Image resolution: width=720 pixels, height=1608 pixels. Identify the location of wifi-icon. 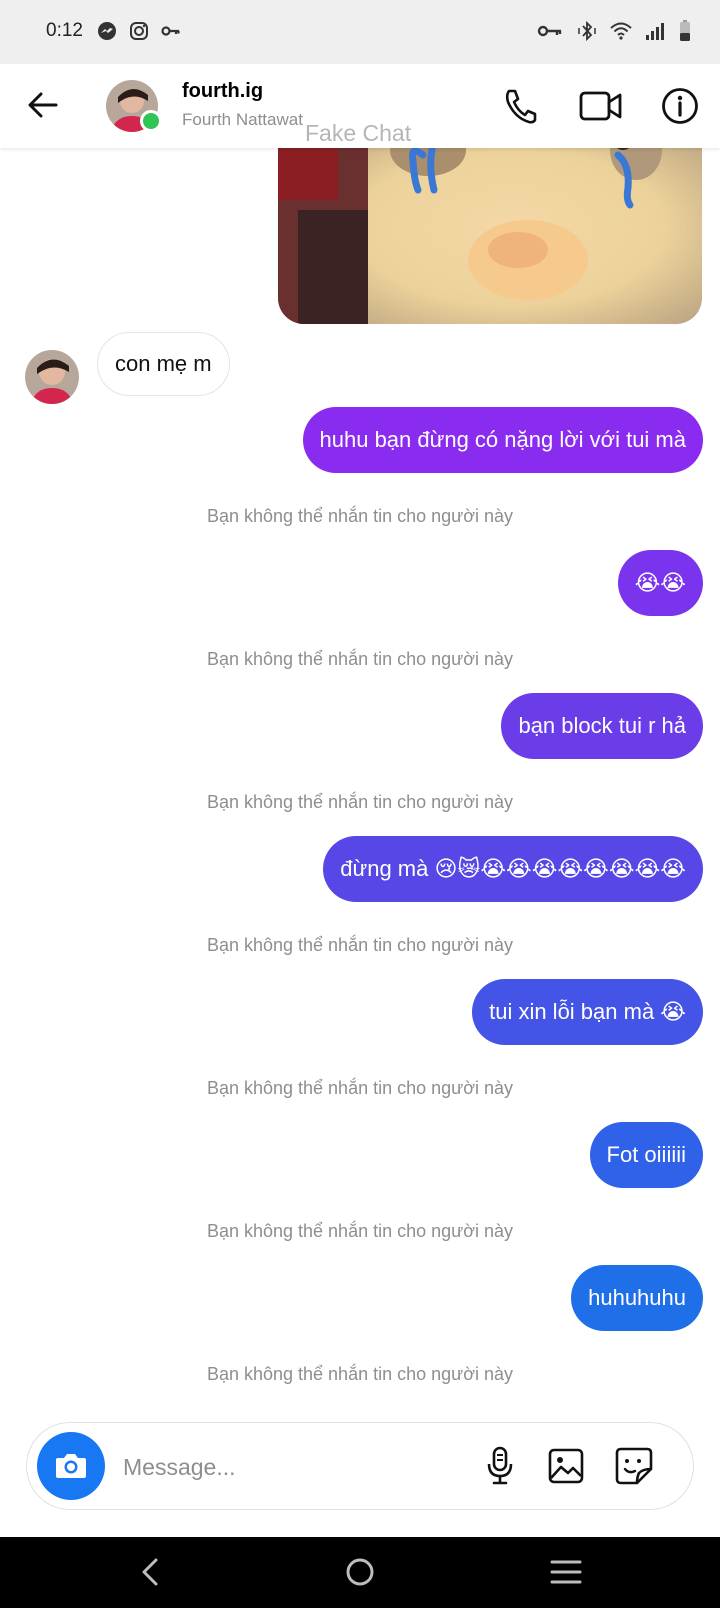
(621, 31).